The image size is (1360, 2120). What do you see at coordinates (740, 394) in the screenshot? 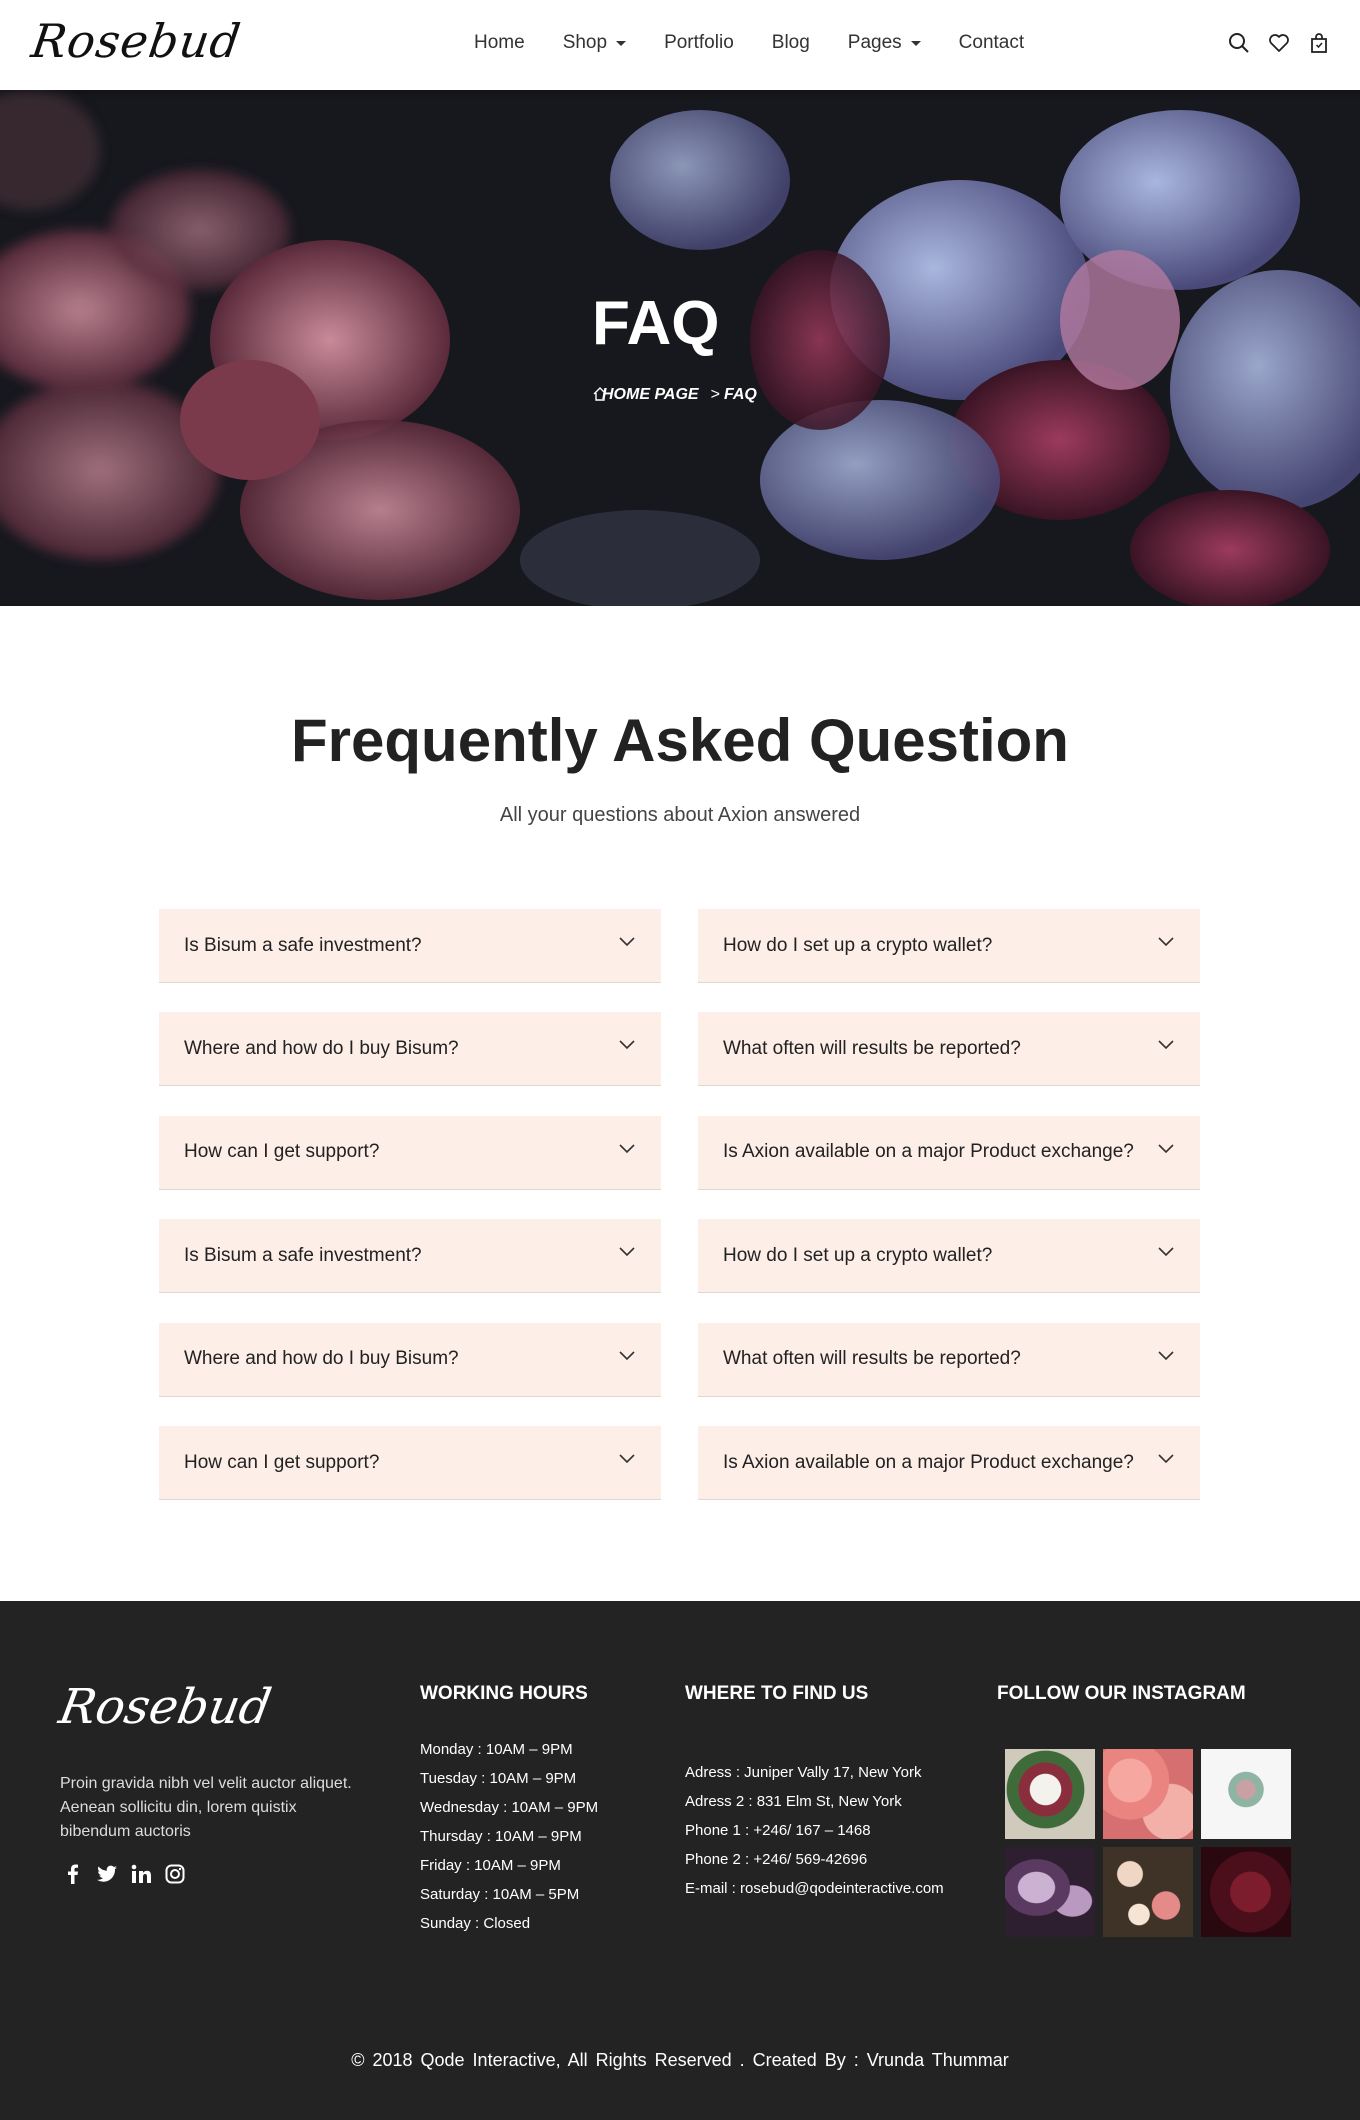
I see `breadcrumb-current: FAQ` at bounding box center [740, 394].